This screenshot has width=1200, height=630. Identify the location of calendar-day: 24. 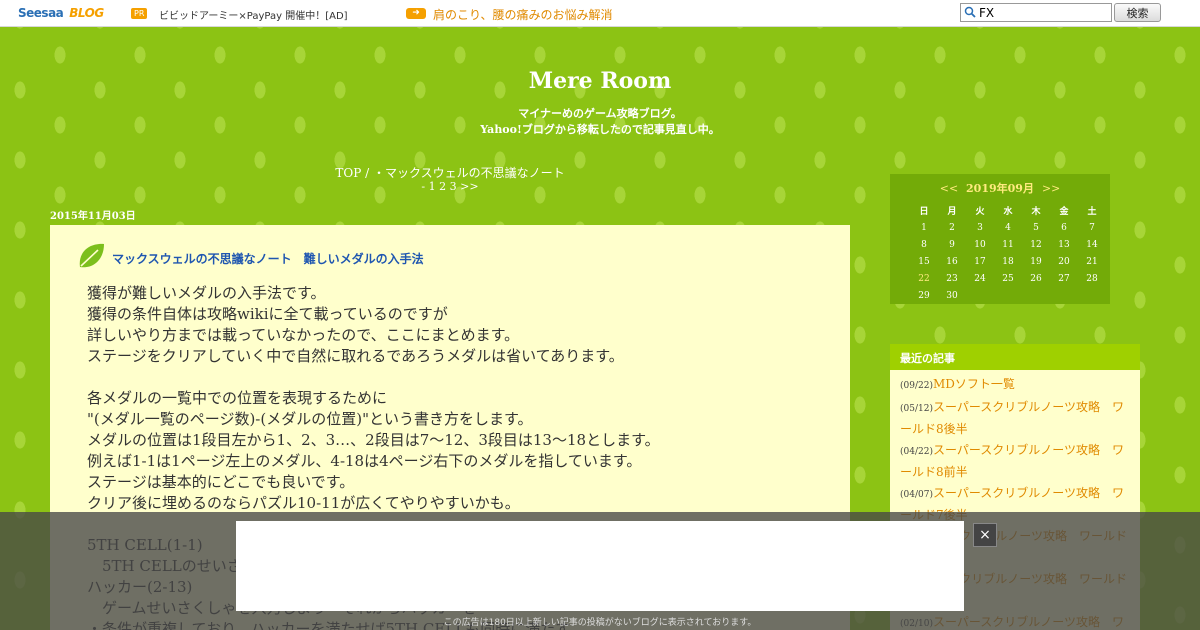
(980, 278).